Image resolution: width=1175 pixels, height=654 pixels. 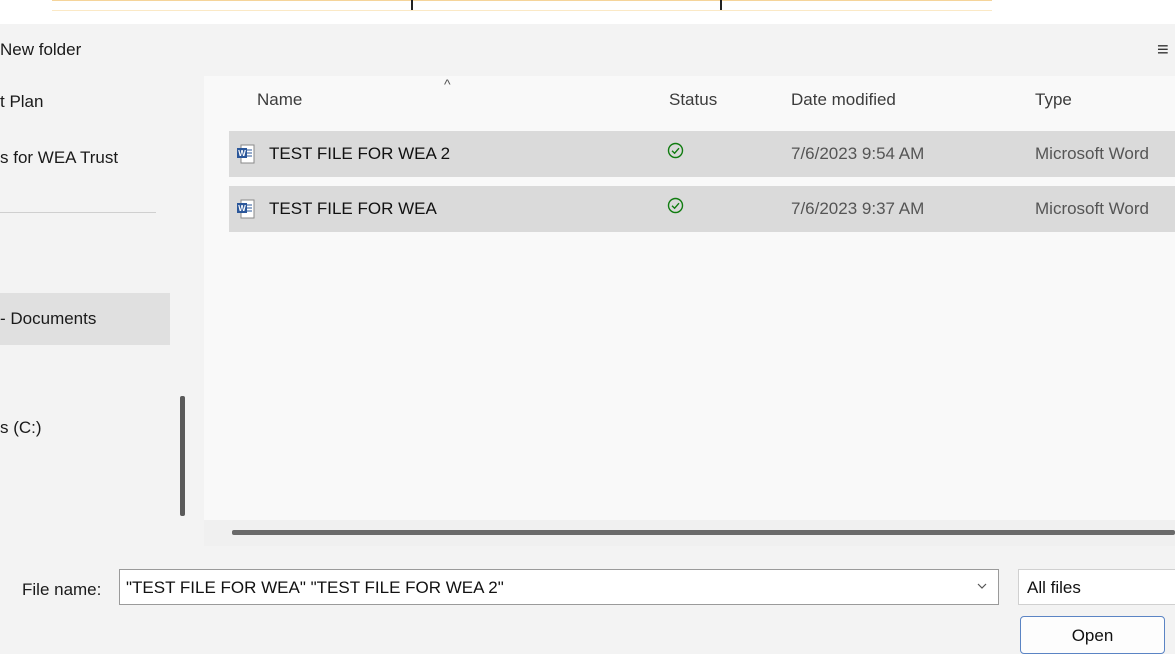 What do you see at coordinates (48, 318) in the screenshot?
I see `nav-item-label: - Documents` at bounding box center [48, 318].